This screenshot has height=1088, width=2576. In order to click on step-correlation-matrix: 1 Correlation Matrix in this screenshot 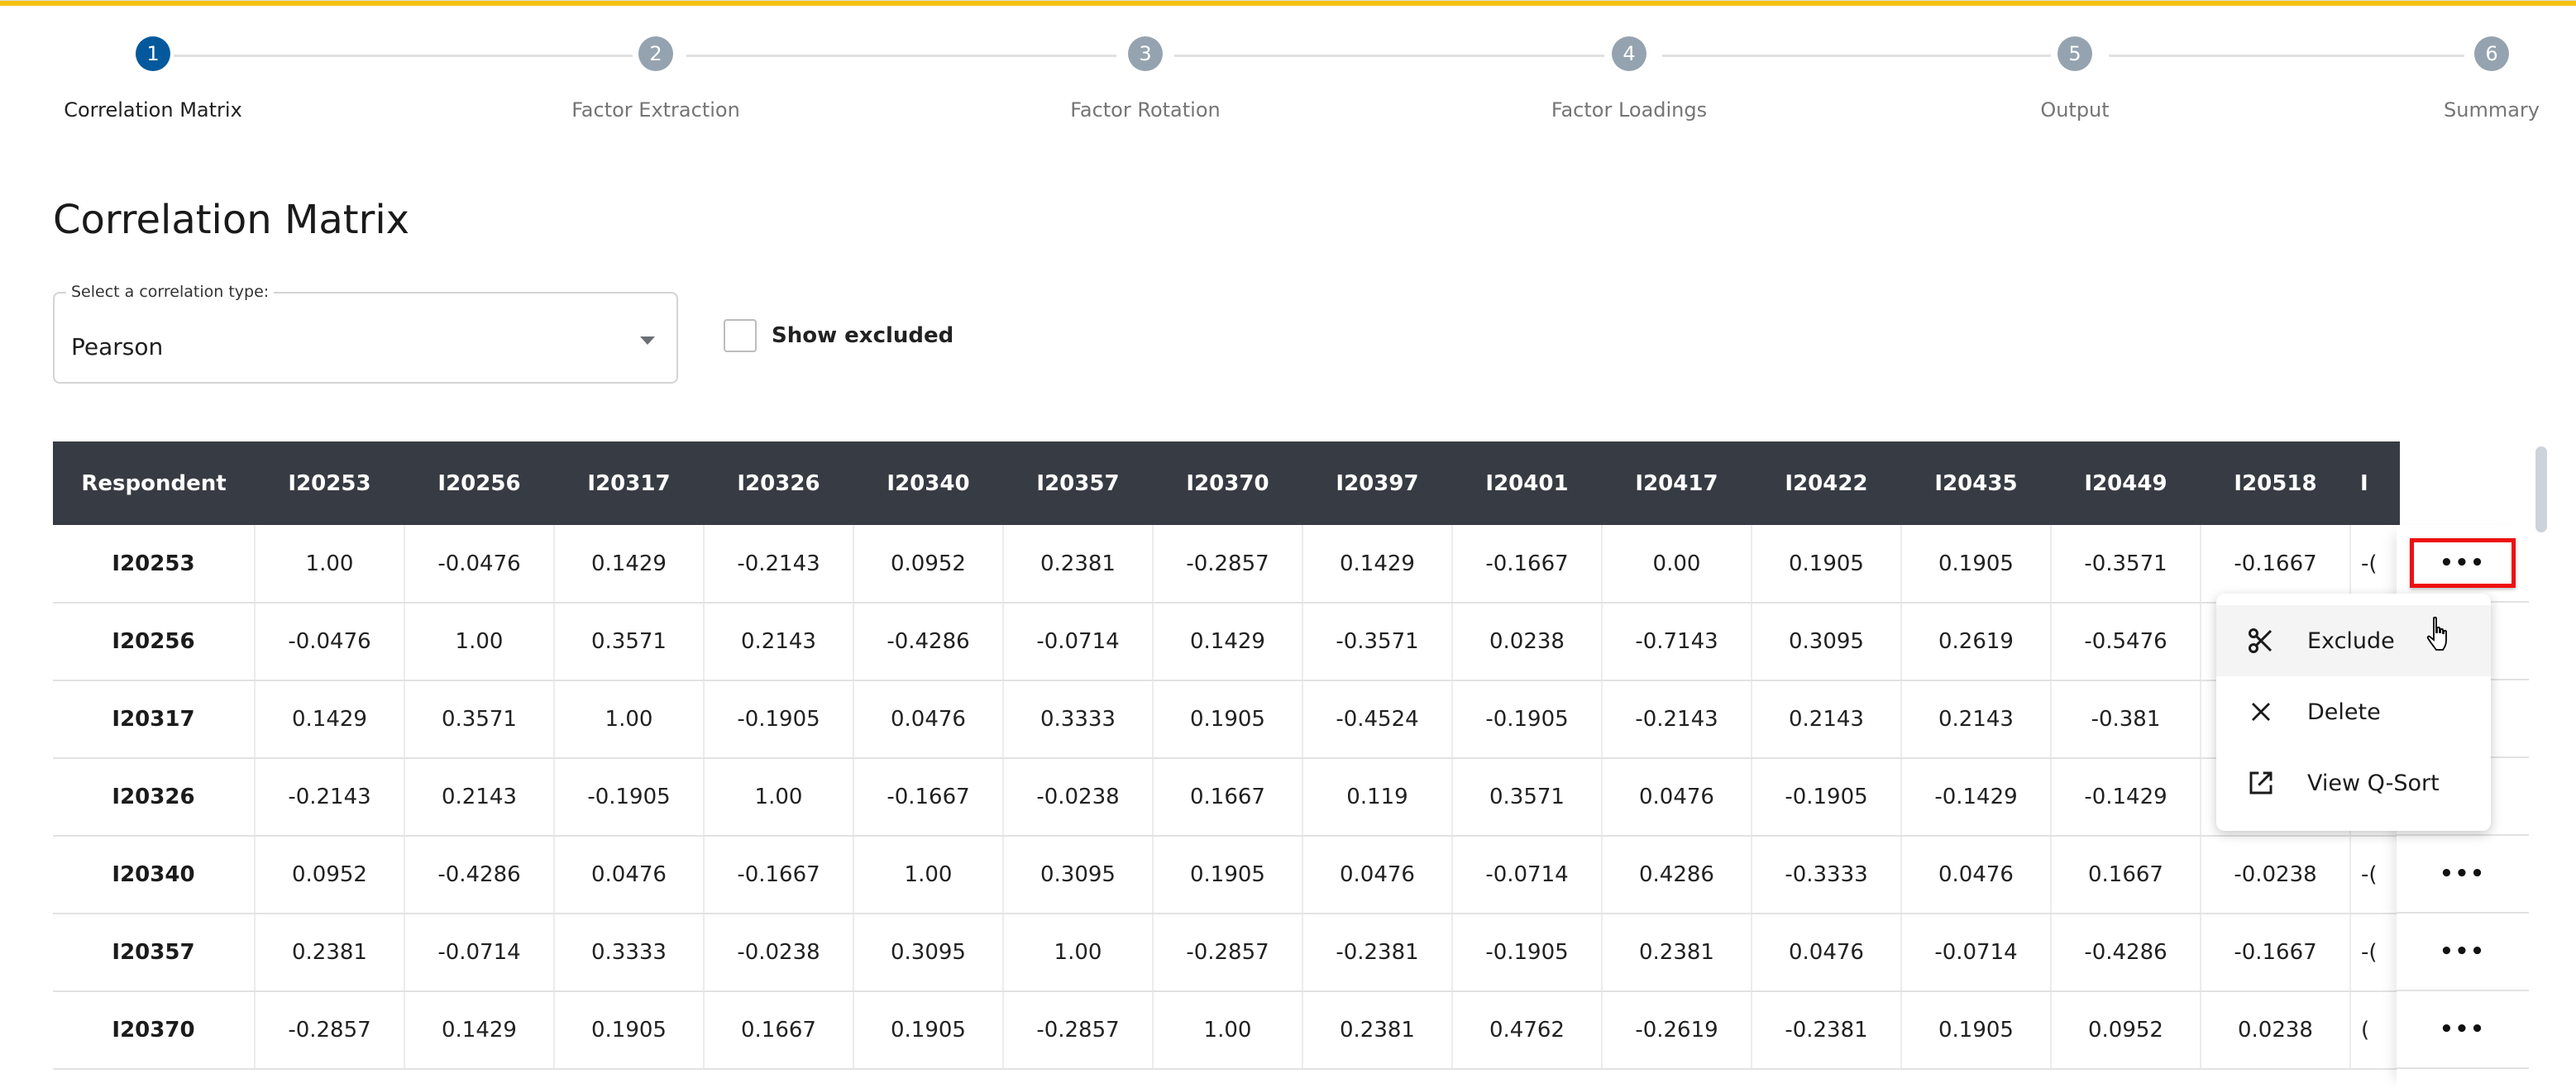, I will do `click(153, 79)`.